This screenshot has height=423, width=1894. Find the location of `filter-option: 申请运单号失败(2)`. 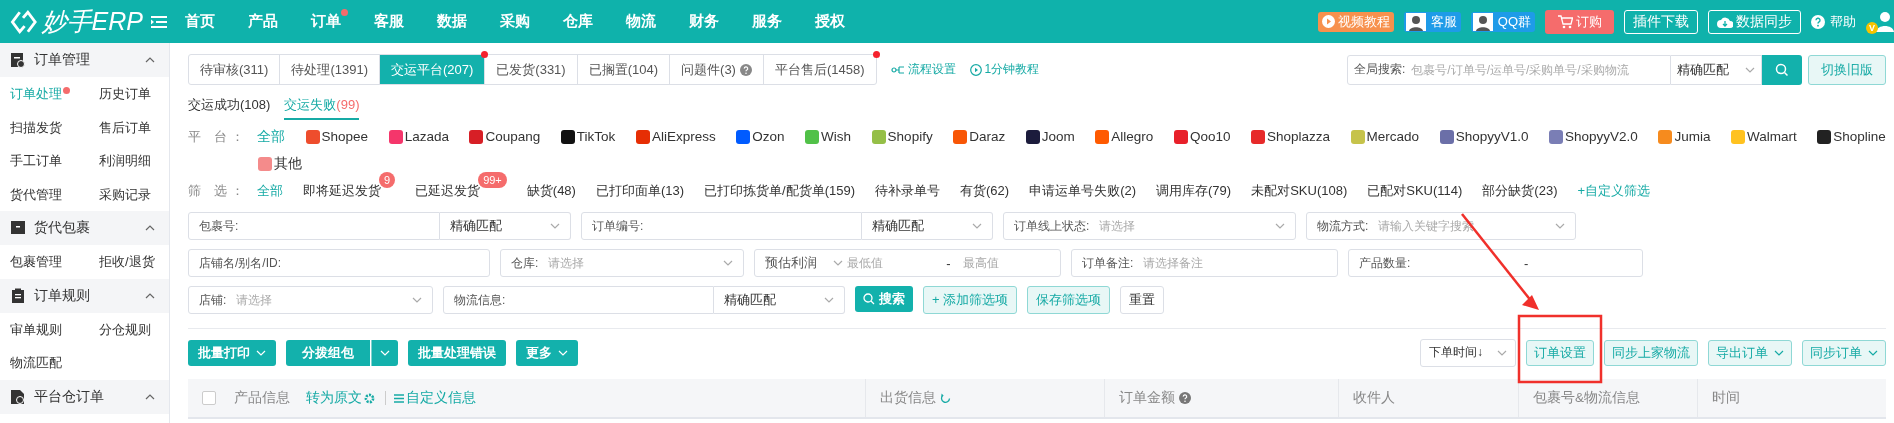

filter-option: 申请运单号失败(2) is located at coordinates (1083, 190).